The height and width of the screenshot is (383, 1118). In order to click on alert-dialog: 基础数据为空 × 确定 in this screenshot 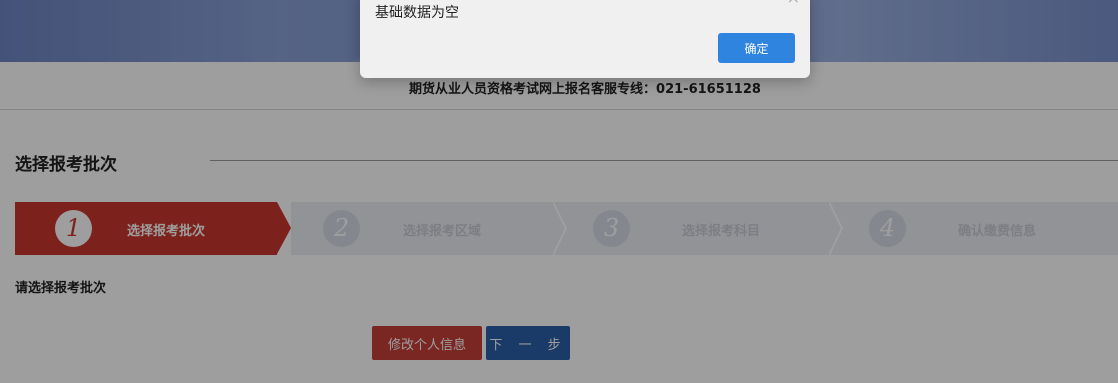, I will do `click(585, 39)`.